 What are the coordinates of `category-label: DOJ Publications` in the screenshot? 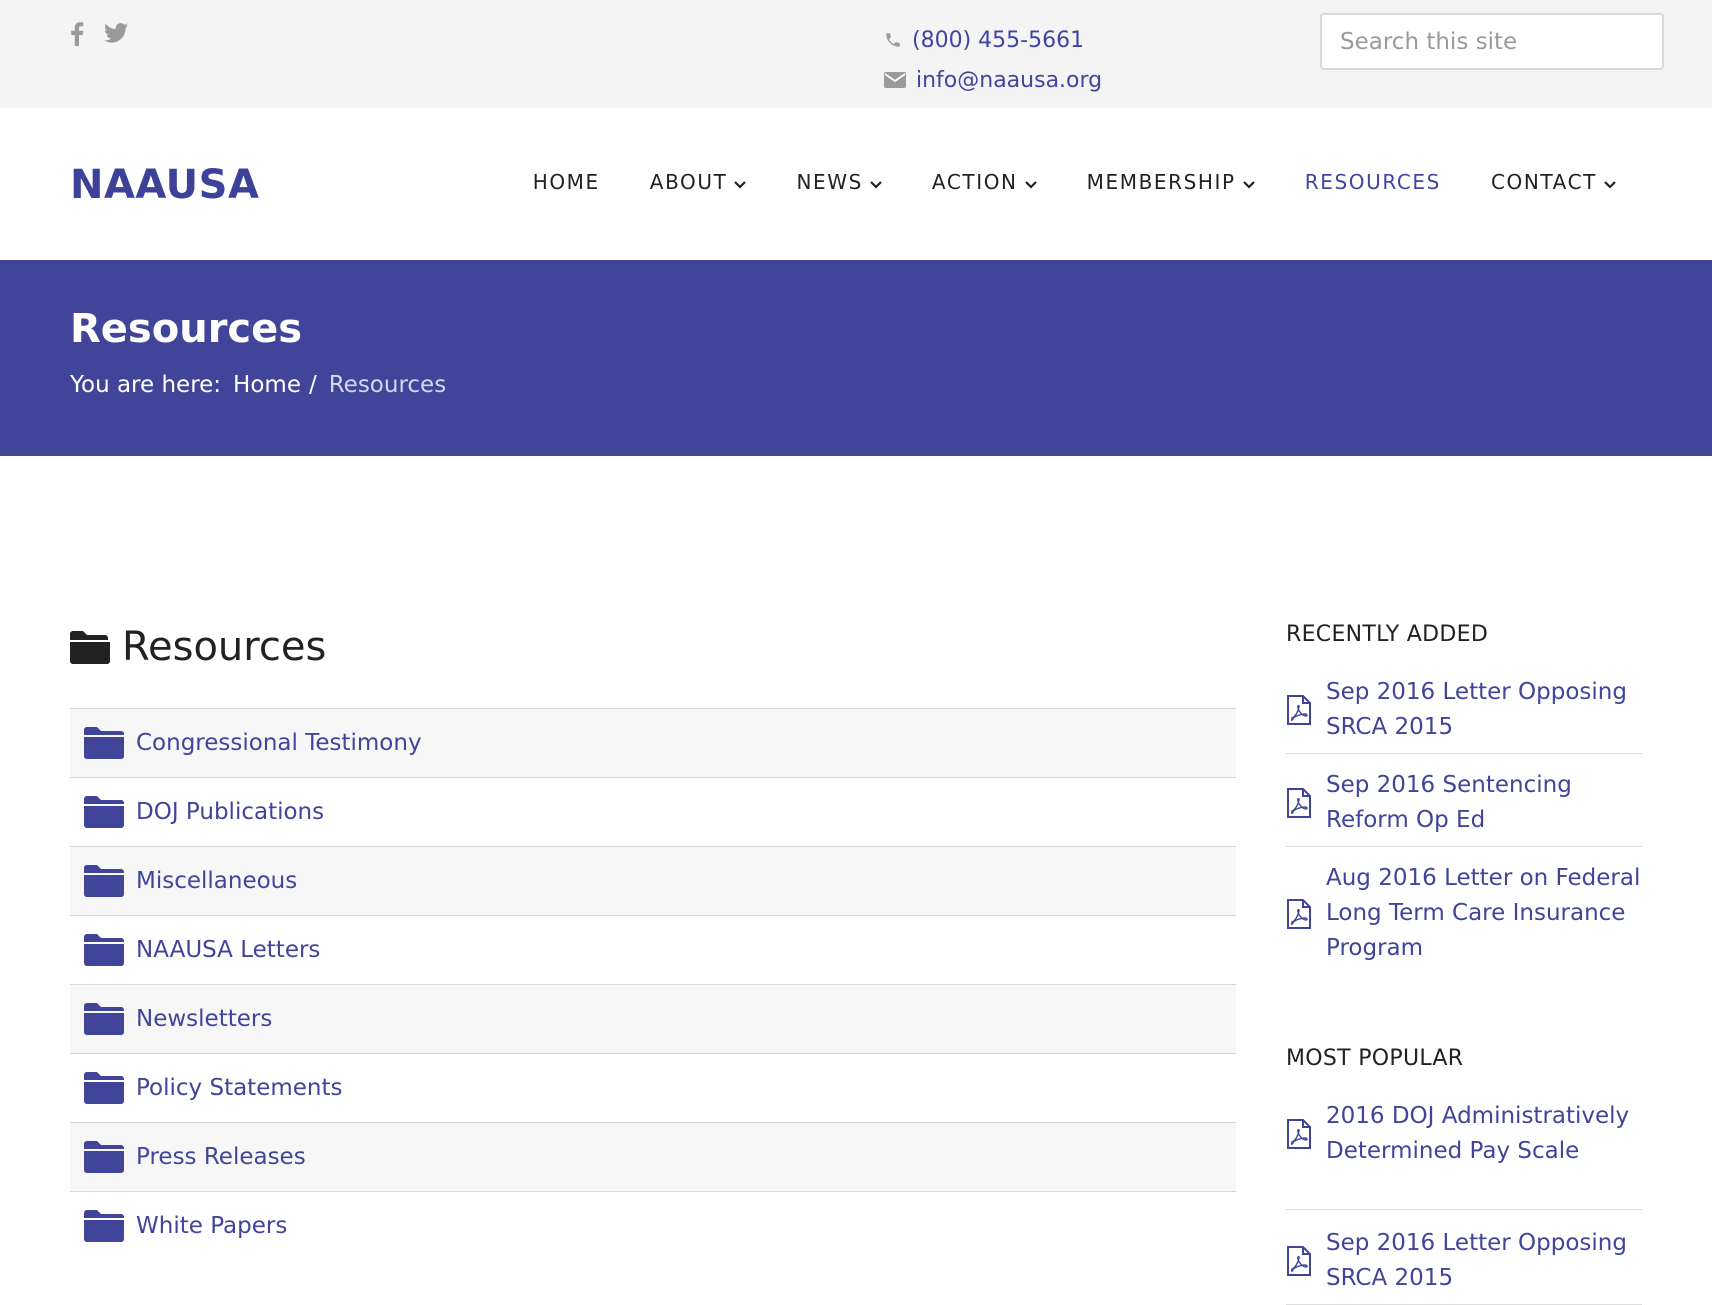 It's located at (230, 812).